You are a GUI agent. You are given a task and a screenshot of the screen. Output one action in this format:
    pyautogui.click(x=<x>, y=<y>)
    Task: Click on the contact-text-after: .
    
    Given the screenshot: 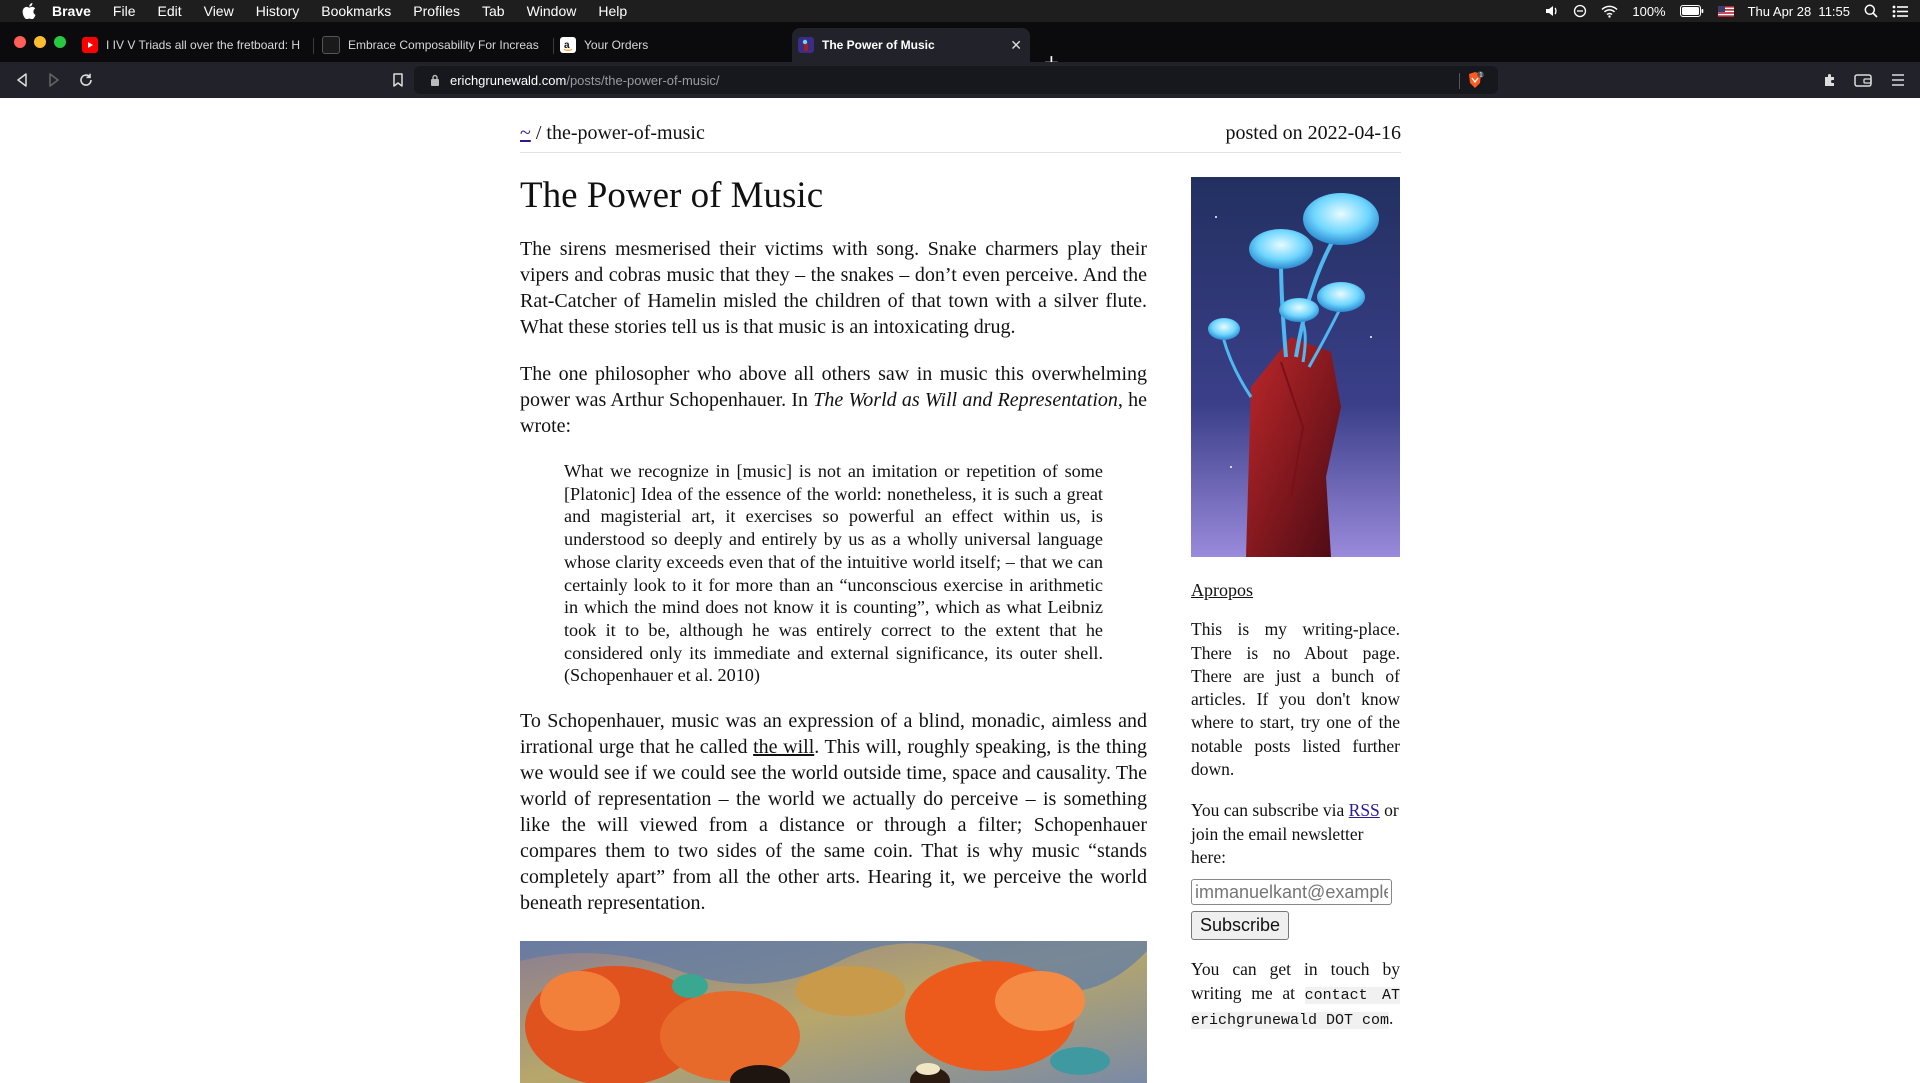 What is the action you would take?
    pyautogui.click(x=1391, y=1017)
    